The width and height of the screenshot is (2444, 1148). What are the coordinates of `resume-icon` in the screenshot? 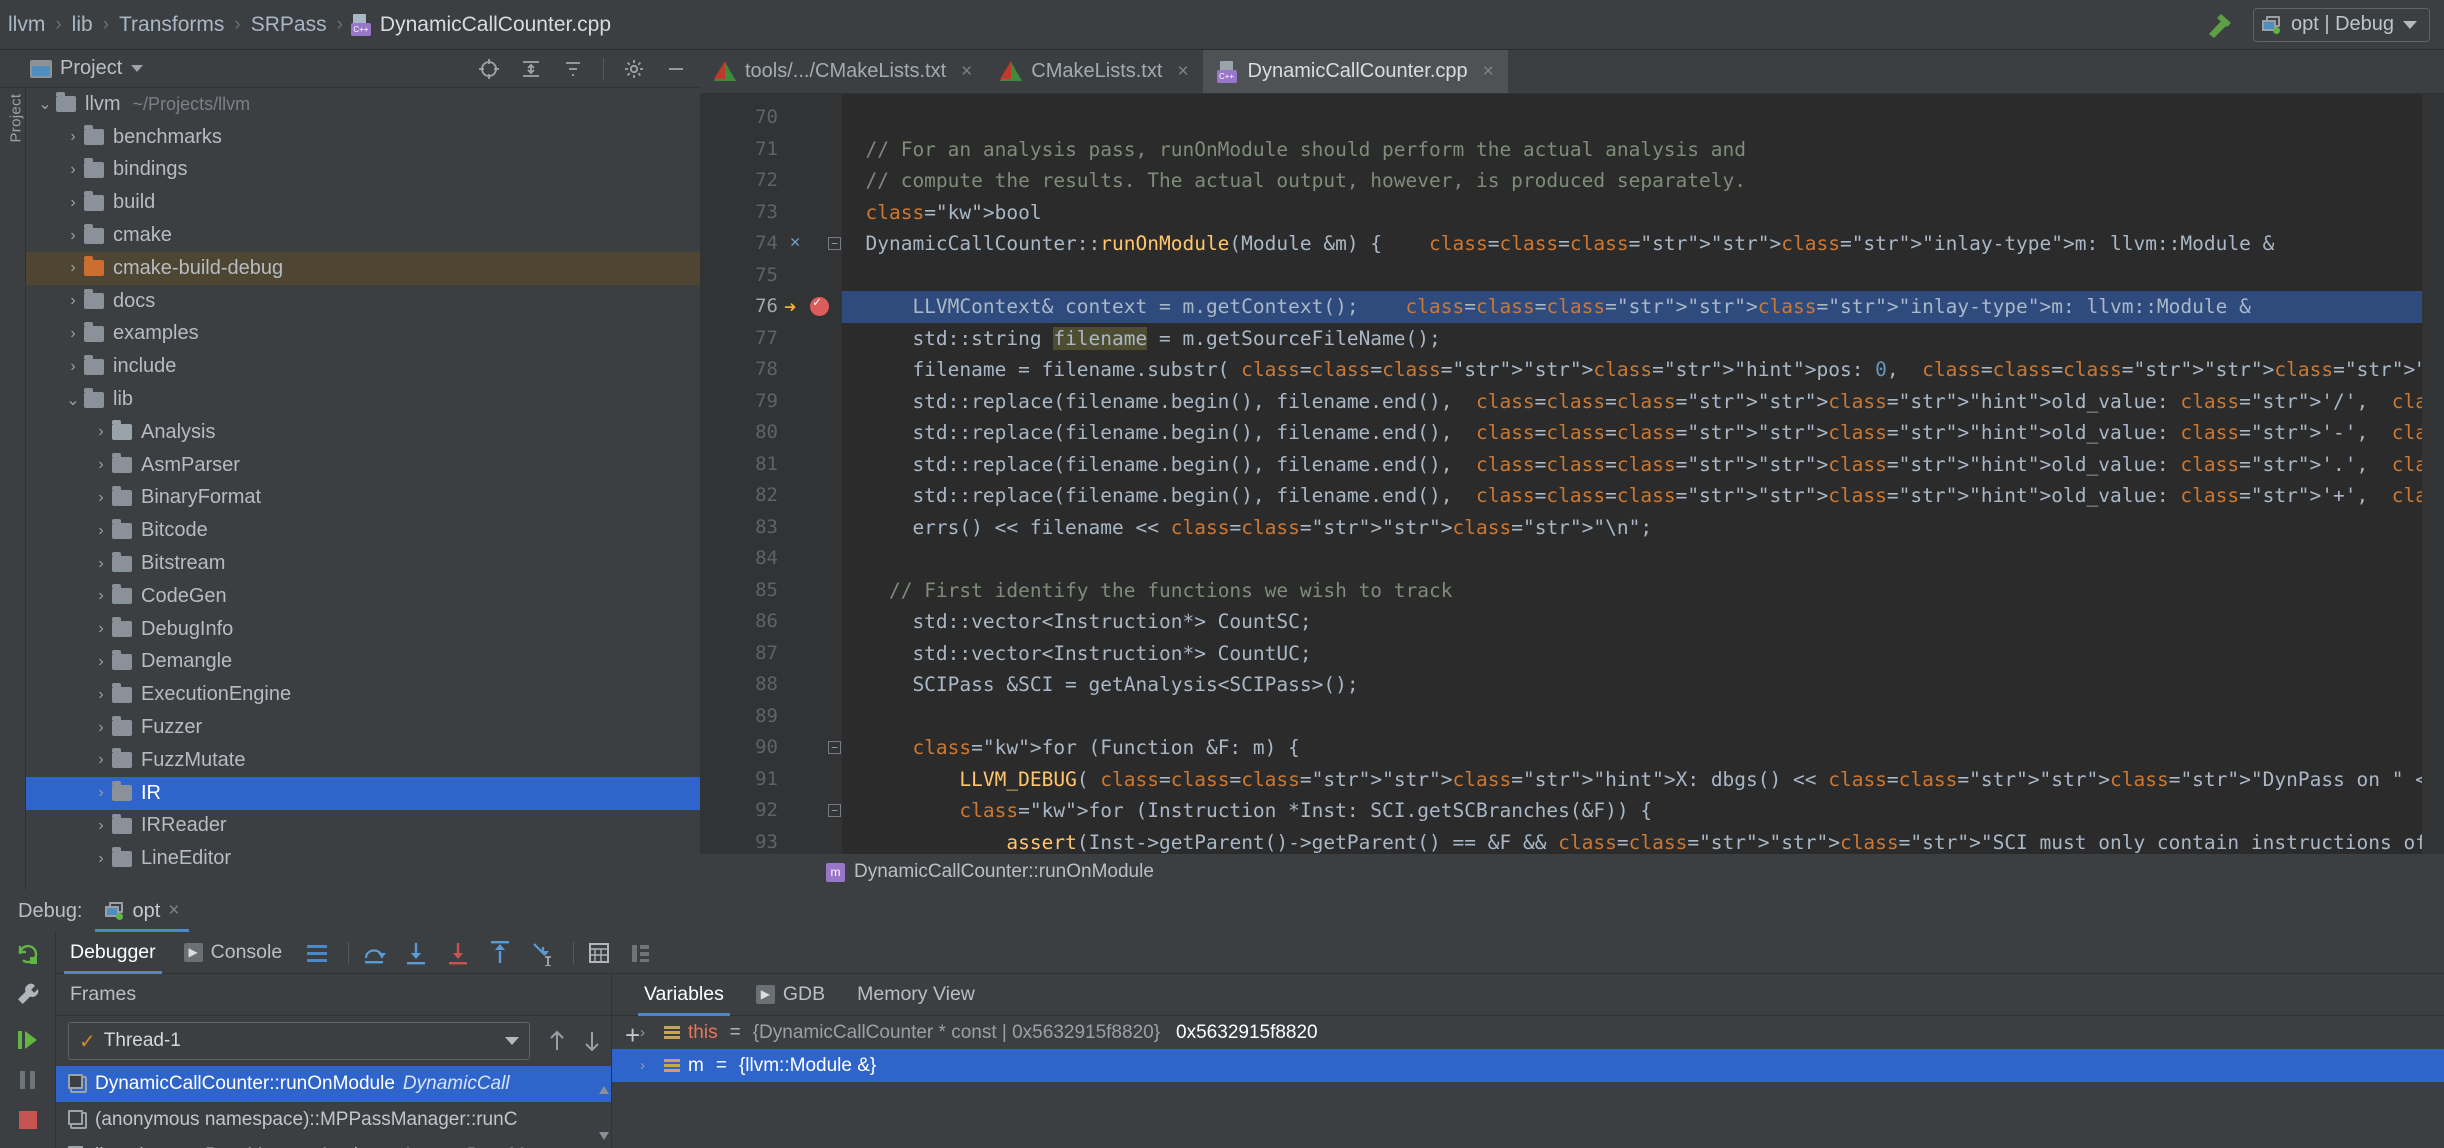 It's located at (28, 1040).